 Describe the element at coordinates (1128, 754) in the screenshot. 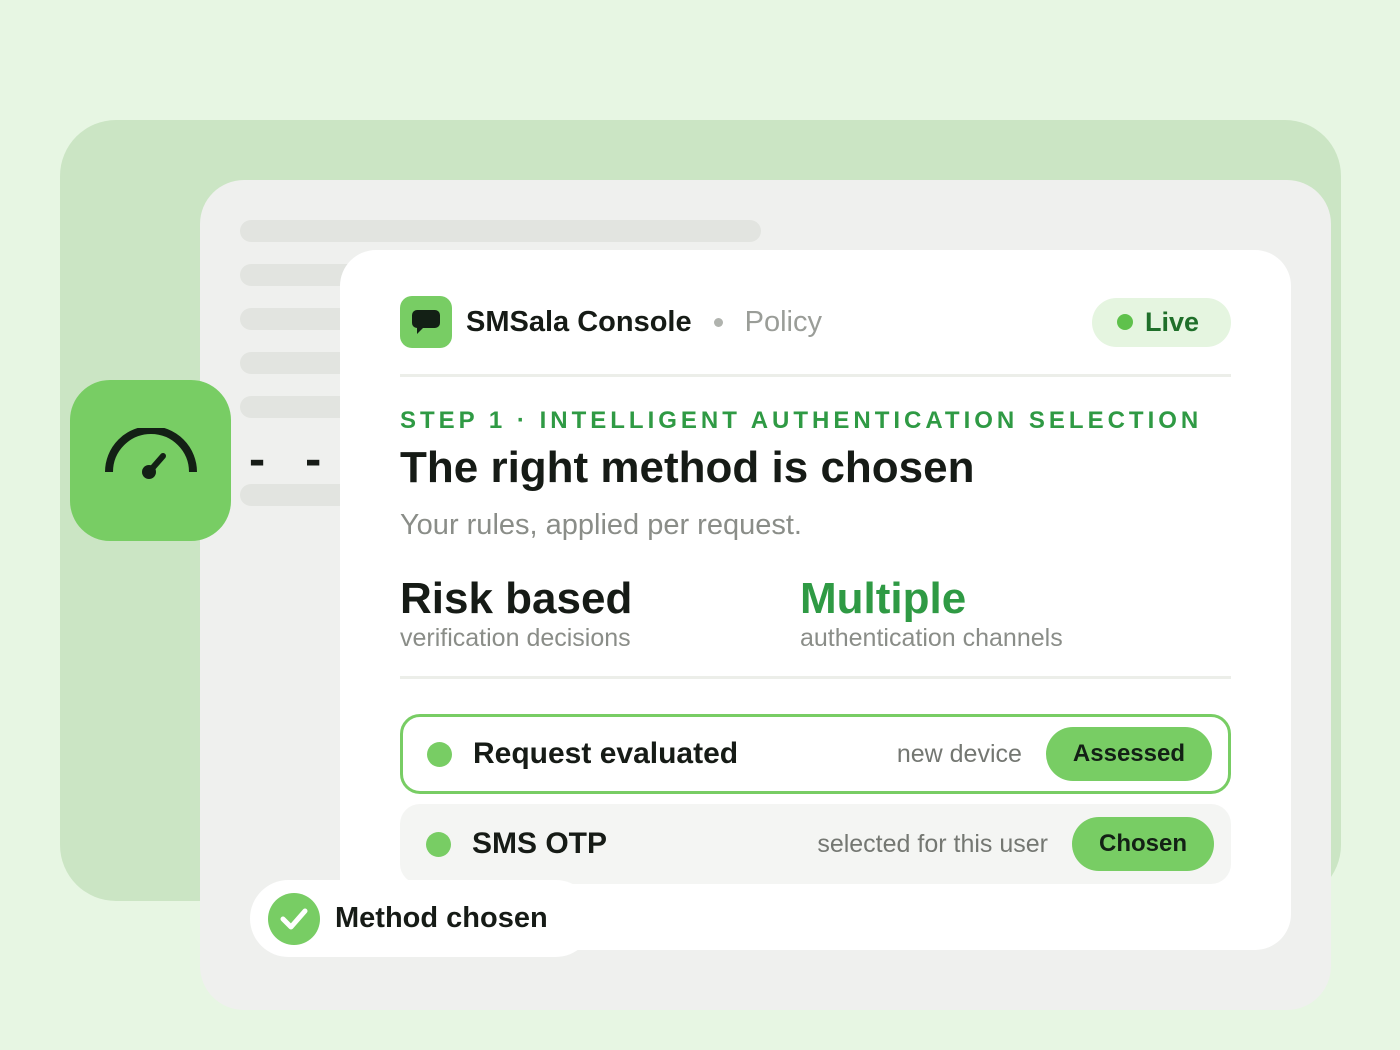

I see `status-badge: Assessed` at that location.